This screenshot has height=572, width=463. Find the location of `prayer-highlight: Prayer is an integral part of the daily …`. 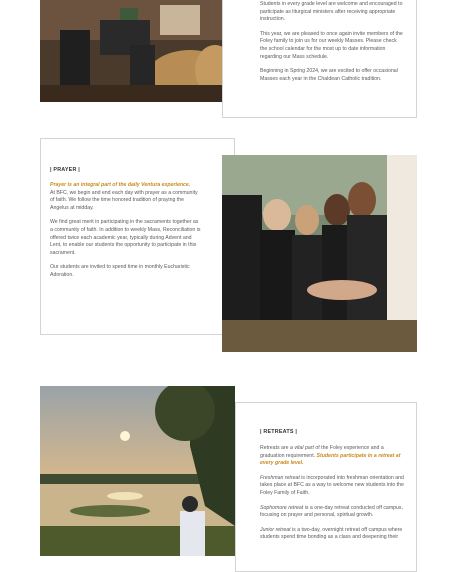

prayer-highlight: Prayer is an integral part of the daily … is located at coordinates (120, 185).